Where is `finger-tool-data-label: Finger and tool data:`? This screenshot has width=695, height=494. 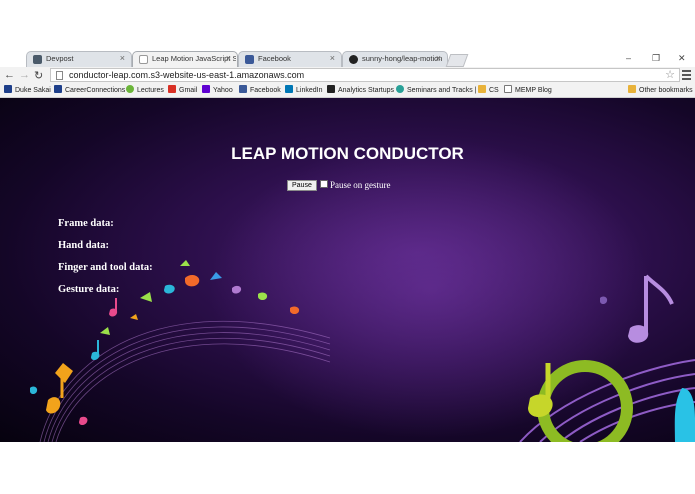
finger-tool-data-label: Finger and tool data: is located at coordinates (105, 267).